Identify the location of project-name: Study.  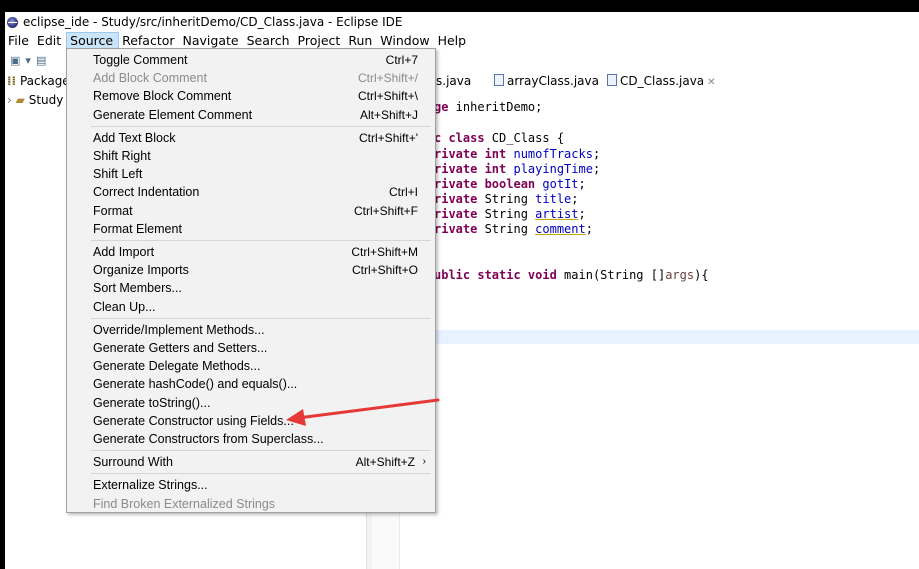
(46, 100).